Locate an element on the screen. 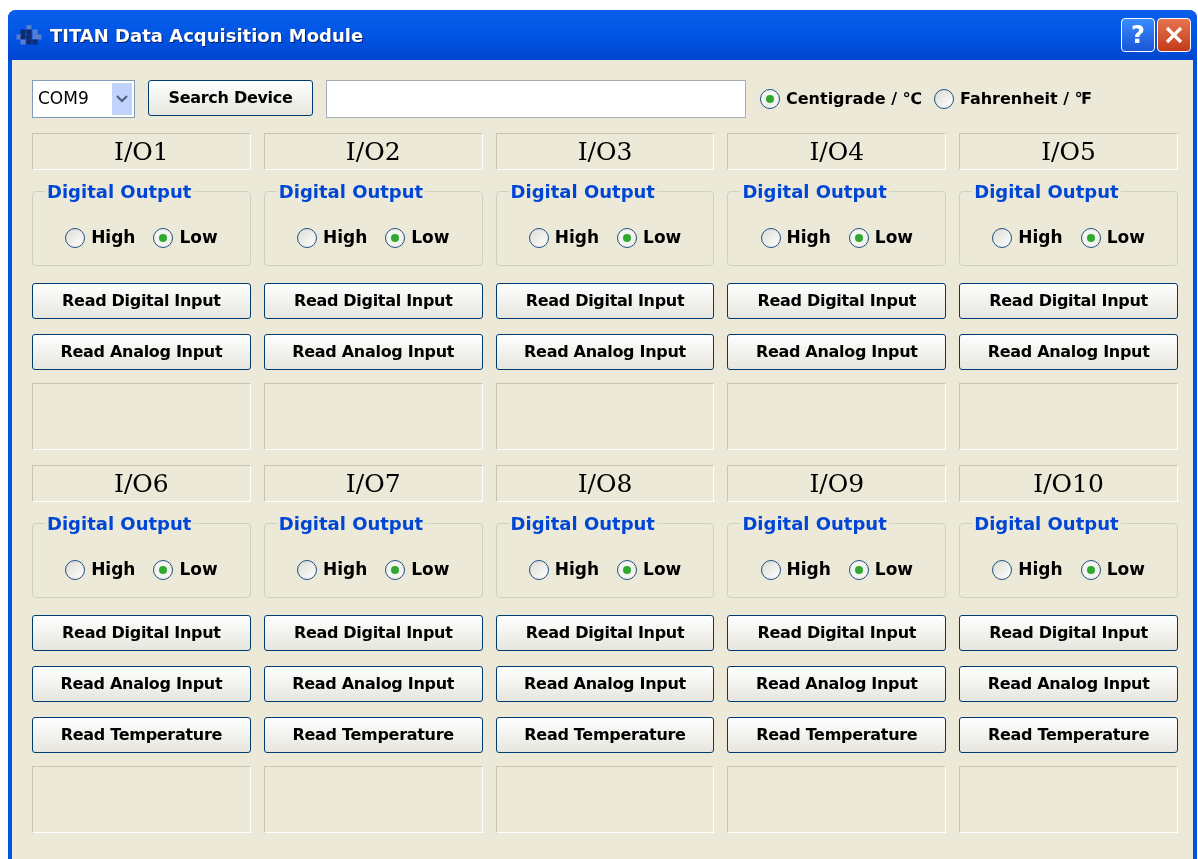 The width and height of the screenshot is (1198, 859). radio-label: Fahrenheit / ℉ is located at coordinates (1025, 99).